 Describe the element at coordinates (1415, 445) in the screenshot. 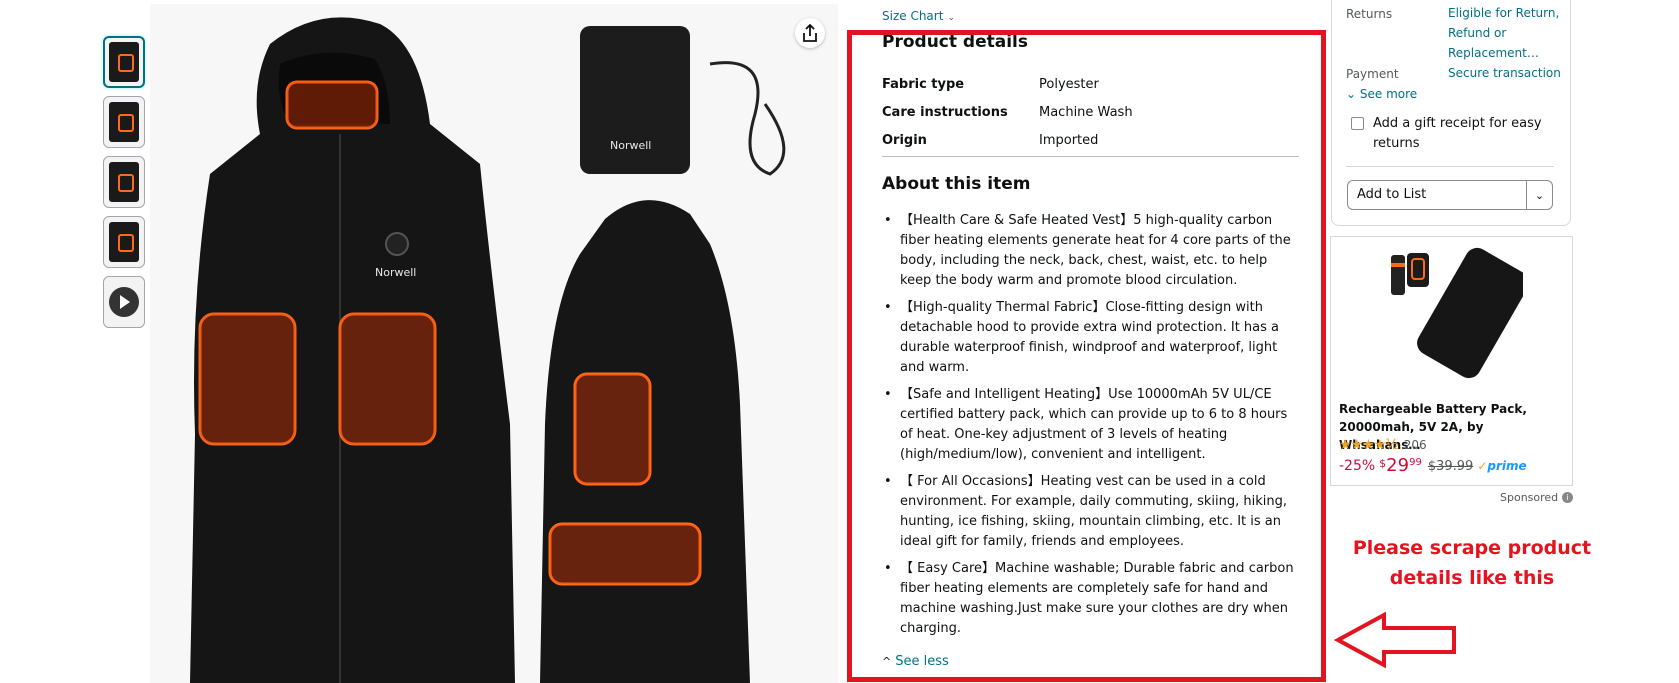

I see `review-count: 206` at that location.